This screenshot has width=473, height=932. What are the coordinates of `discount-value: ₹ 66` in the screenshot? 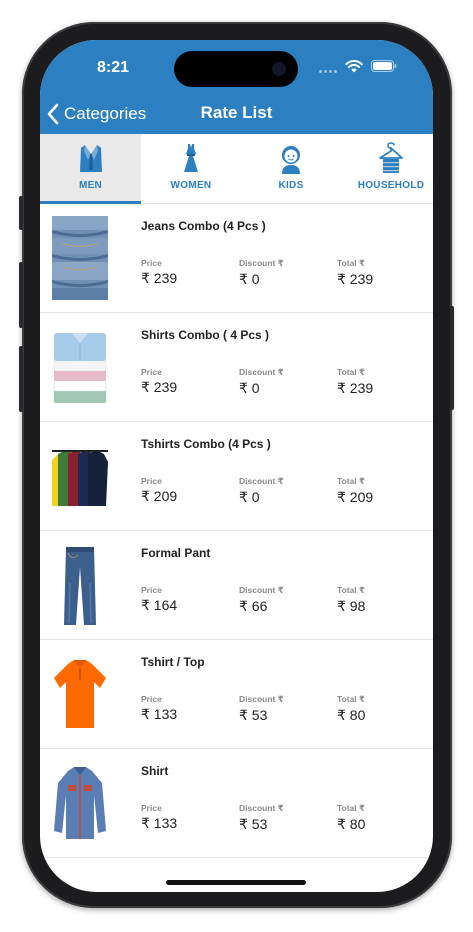 It's located at (253, 606).